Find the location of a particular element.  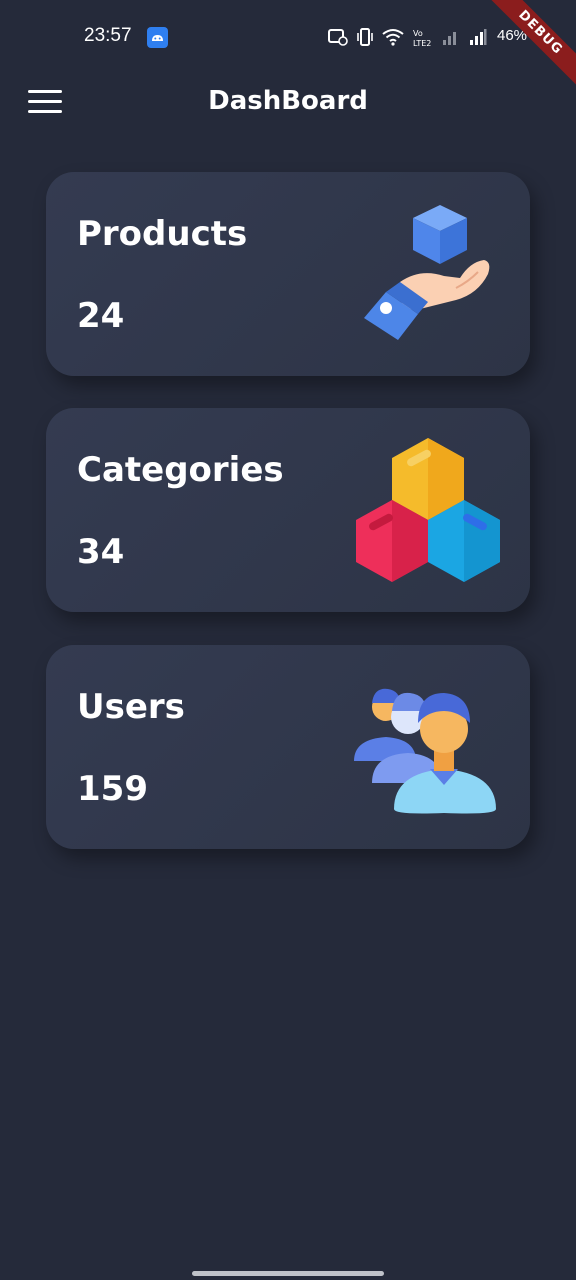

app-bar: DashBoard is located at coordinates (288, 102).